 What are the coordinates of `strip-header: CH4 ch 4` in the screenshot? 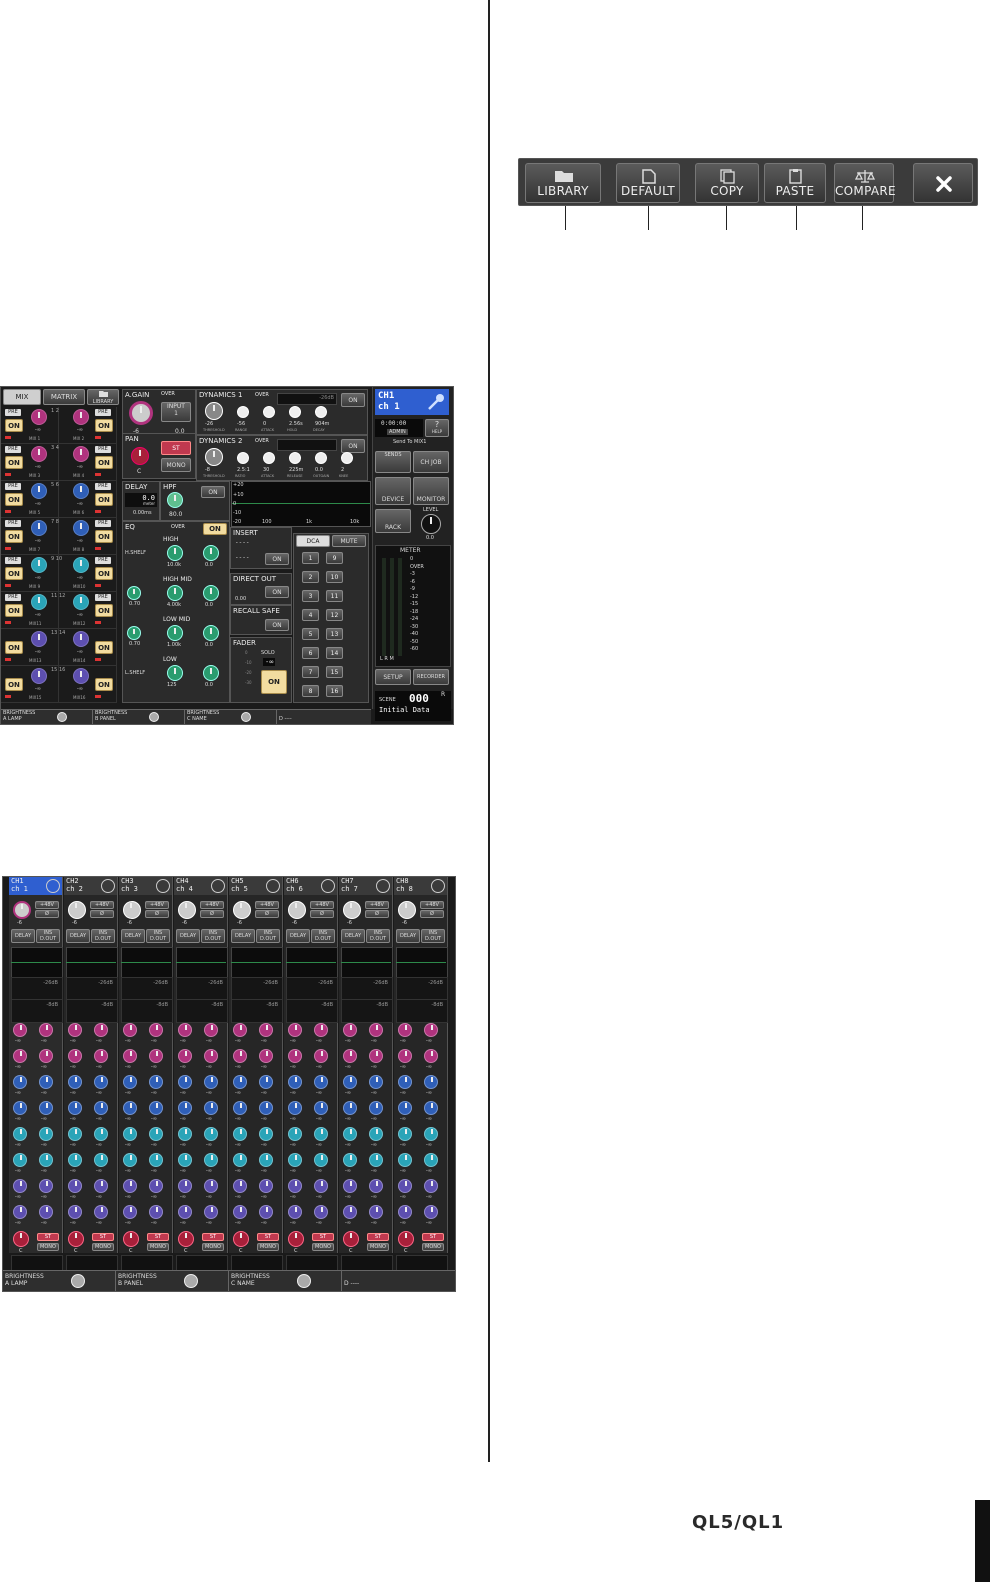 It's located at (200, 886).